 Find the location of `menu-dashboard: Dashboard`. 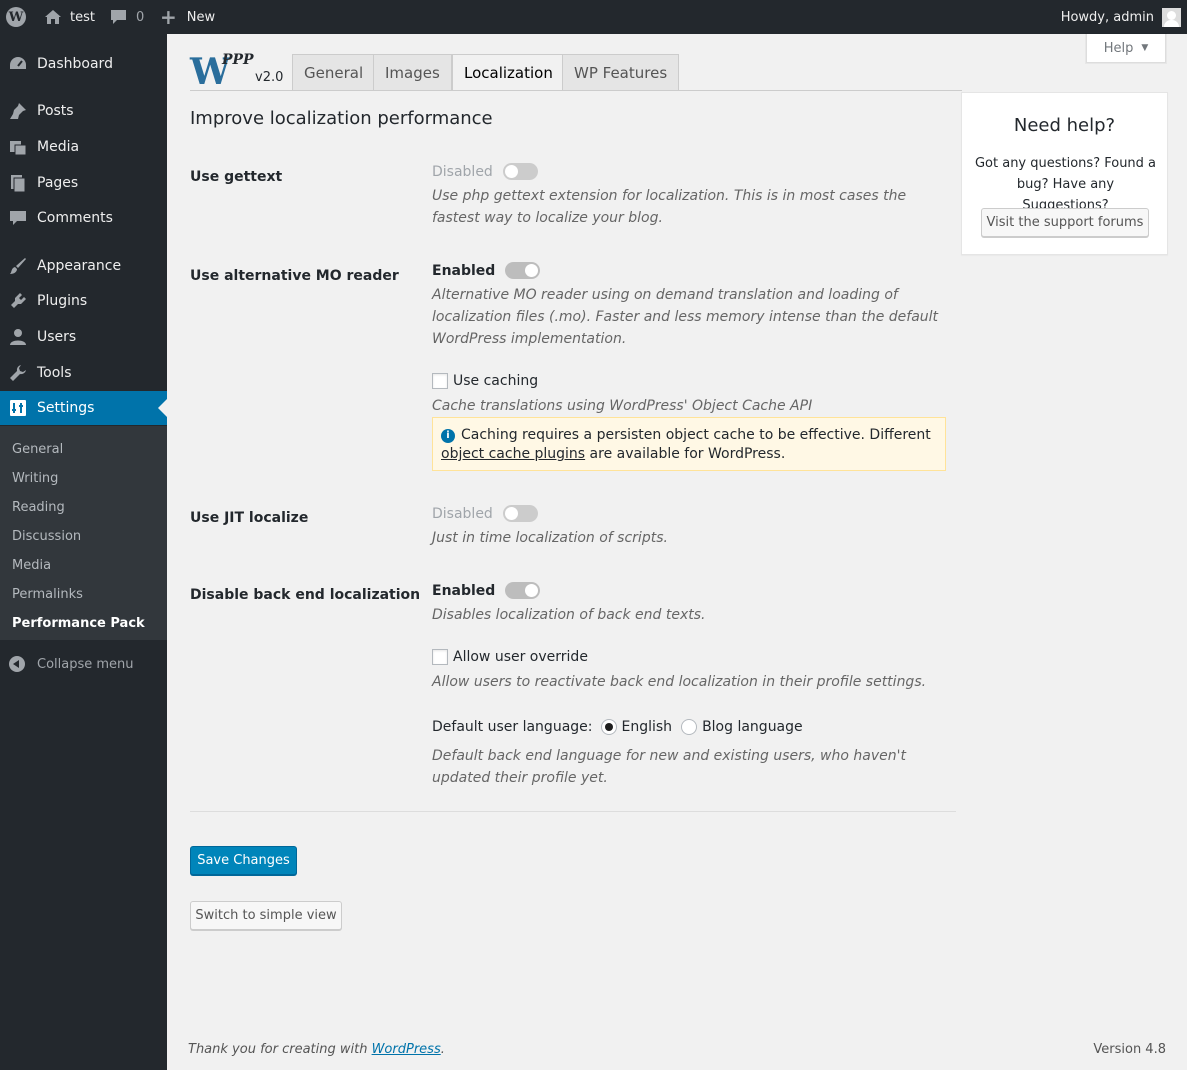

menu-dashboard: Dashboard is located at coordinates (83, 64).